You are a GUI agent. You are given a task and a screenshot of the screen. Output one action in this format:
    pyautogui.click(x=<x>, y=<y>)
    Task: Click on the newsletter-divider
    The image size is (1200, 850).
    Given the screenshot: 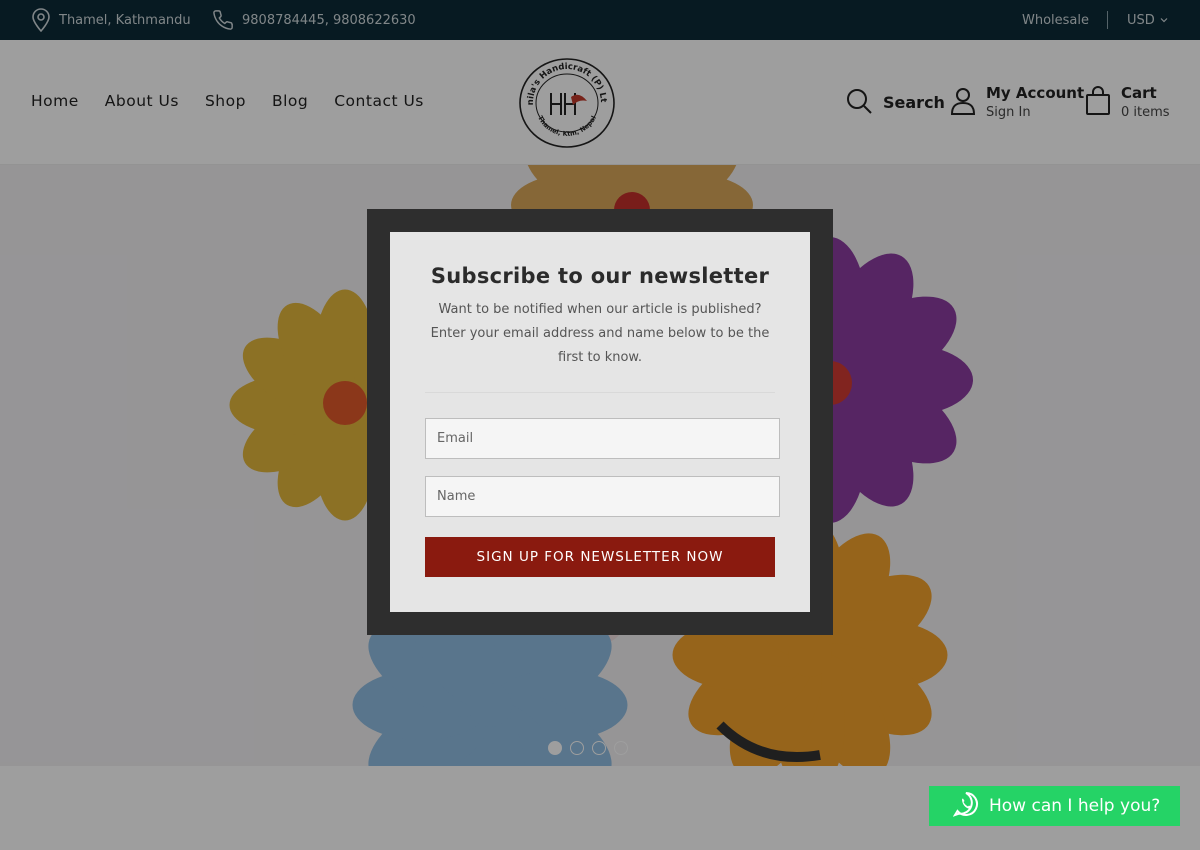 What is the action you would take?
    pyautogui.click(x=600, y=392)
    